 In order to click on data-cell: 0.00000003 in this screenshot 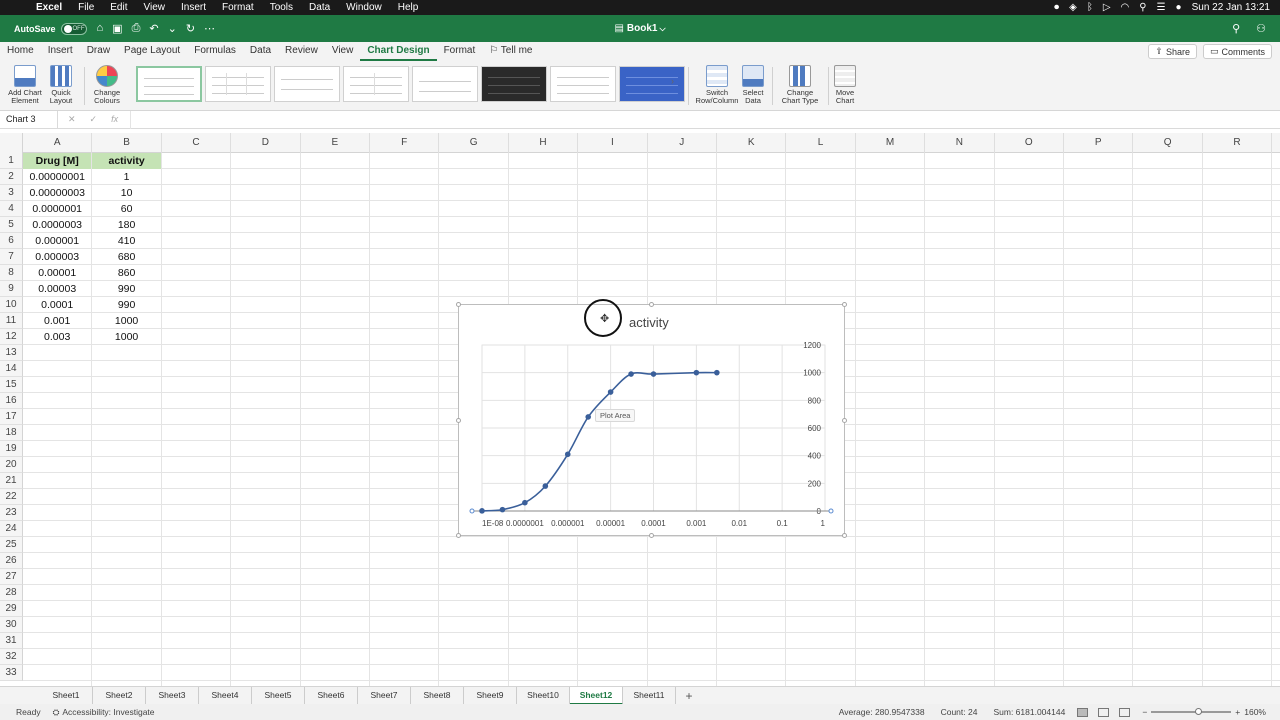, I will do `click(57, 193)`.